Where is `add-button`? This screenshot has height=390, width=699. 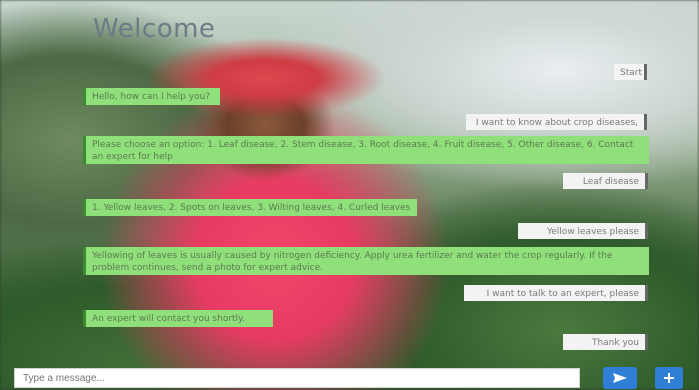
add-button is located at coordinates (669, 378).